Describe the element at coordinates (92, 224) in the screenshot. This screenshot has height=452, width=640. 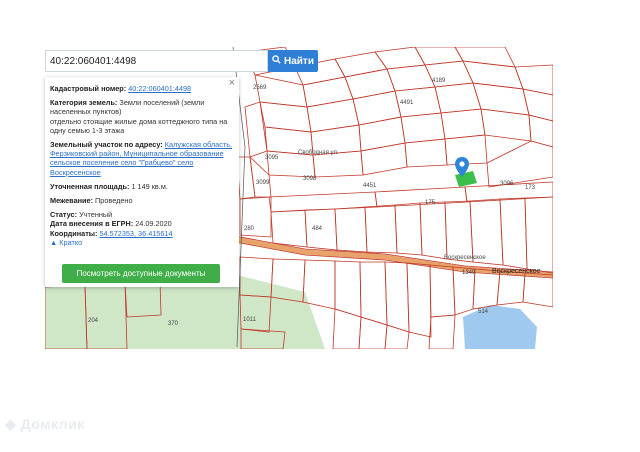
I see `date-label: Дата внесения в ЕГРН:` at that location.